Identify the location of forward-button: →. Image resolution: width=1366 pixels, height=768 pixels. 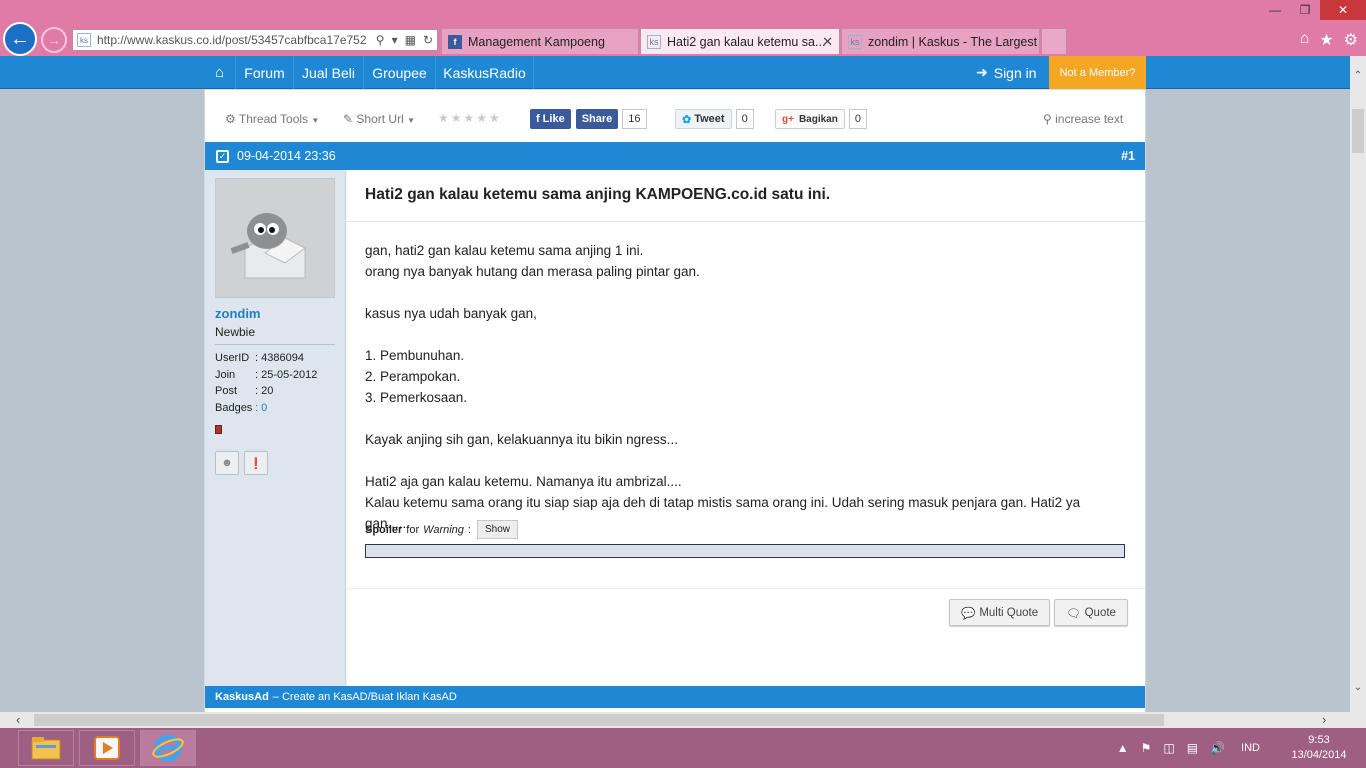
(54, 40).